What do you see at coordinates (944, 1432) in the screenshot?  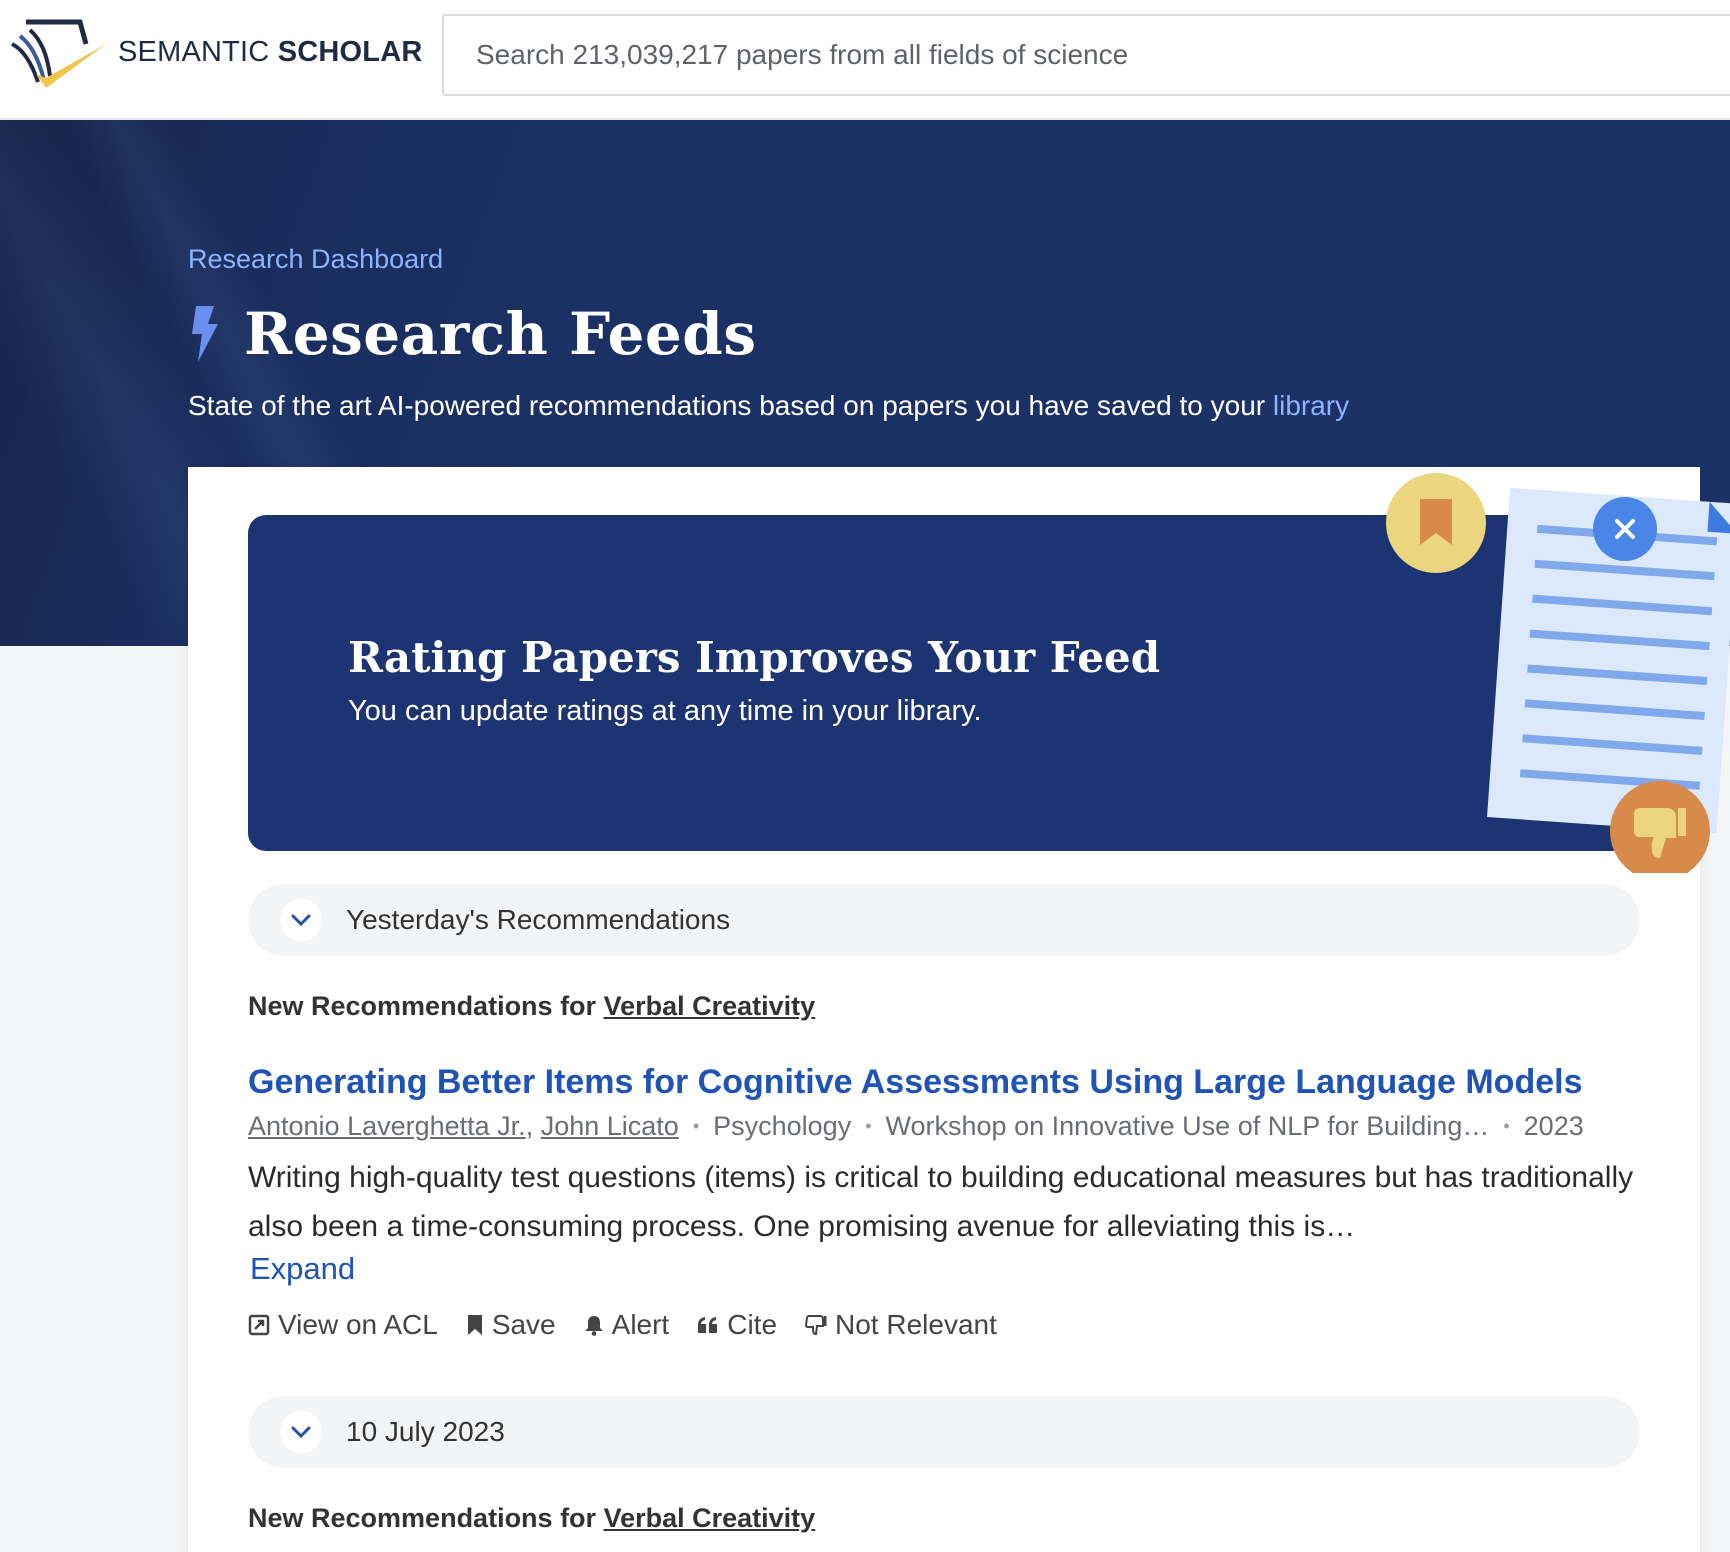 I see `date-section-toggle: 10 July 2023` at bounding box center [944, 1432].